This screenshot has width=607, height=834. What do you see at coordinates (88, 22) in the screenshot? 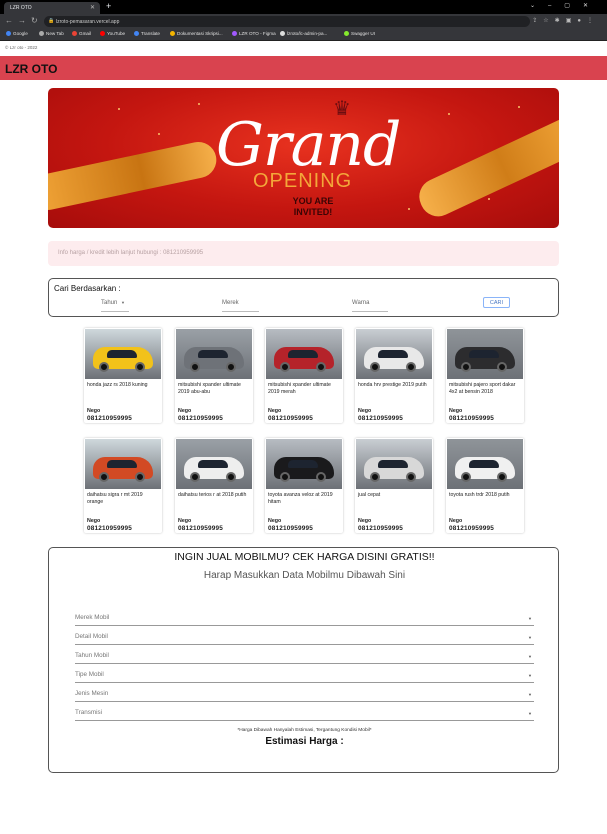
I see `address-url: lzroto-pemasaran.vercel.app` at bounding box center [88, 22].